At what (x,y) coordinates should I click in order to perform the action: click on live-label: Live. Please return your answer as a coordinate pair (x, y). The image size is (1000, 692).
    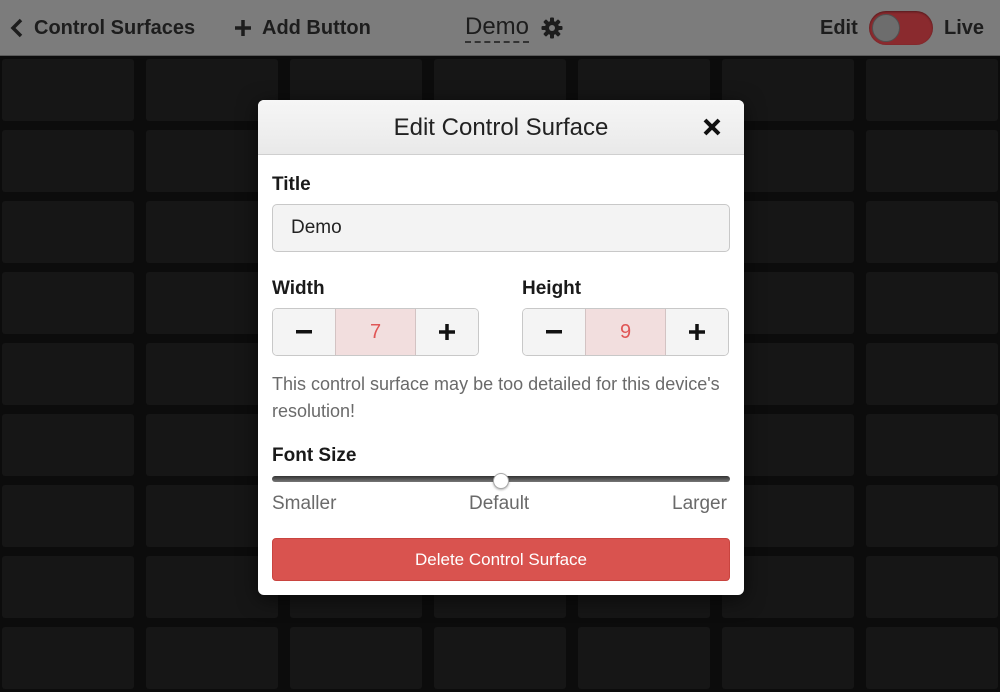
    Looking at the image, I should click on (964, 27).